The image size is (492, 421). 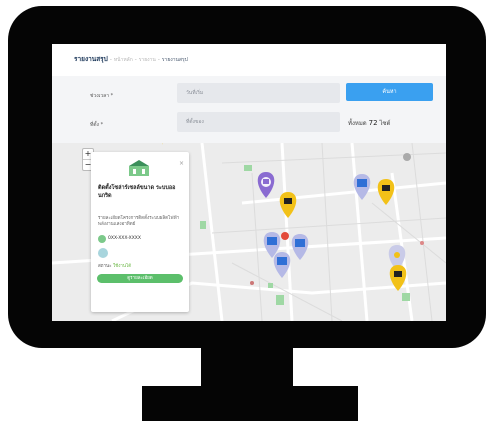 I want to click on location-label: ที่ตั้ง *, so click(x=97, y=125).